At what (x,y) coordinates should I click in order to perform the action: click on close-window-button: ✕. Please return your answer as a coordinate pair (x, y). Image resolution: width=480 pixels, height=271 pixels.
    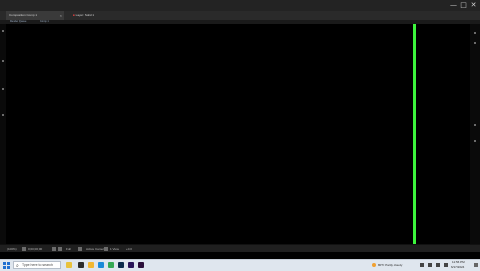
    Looking at the image, I should click on (473, 5).